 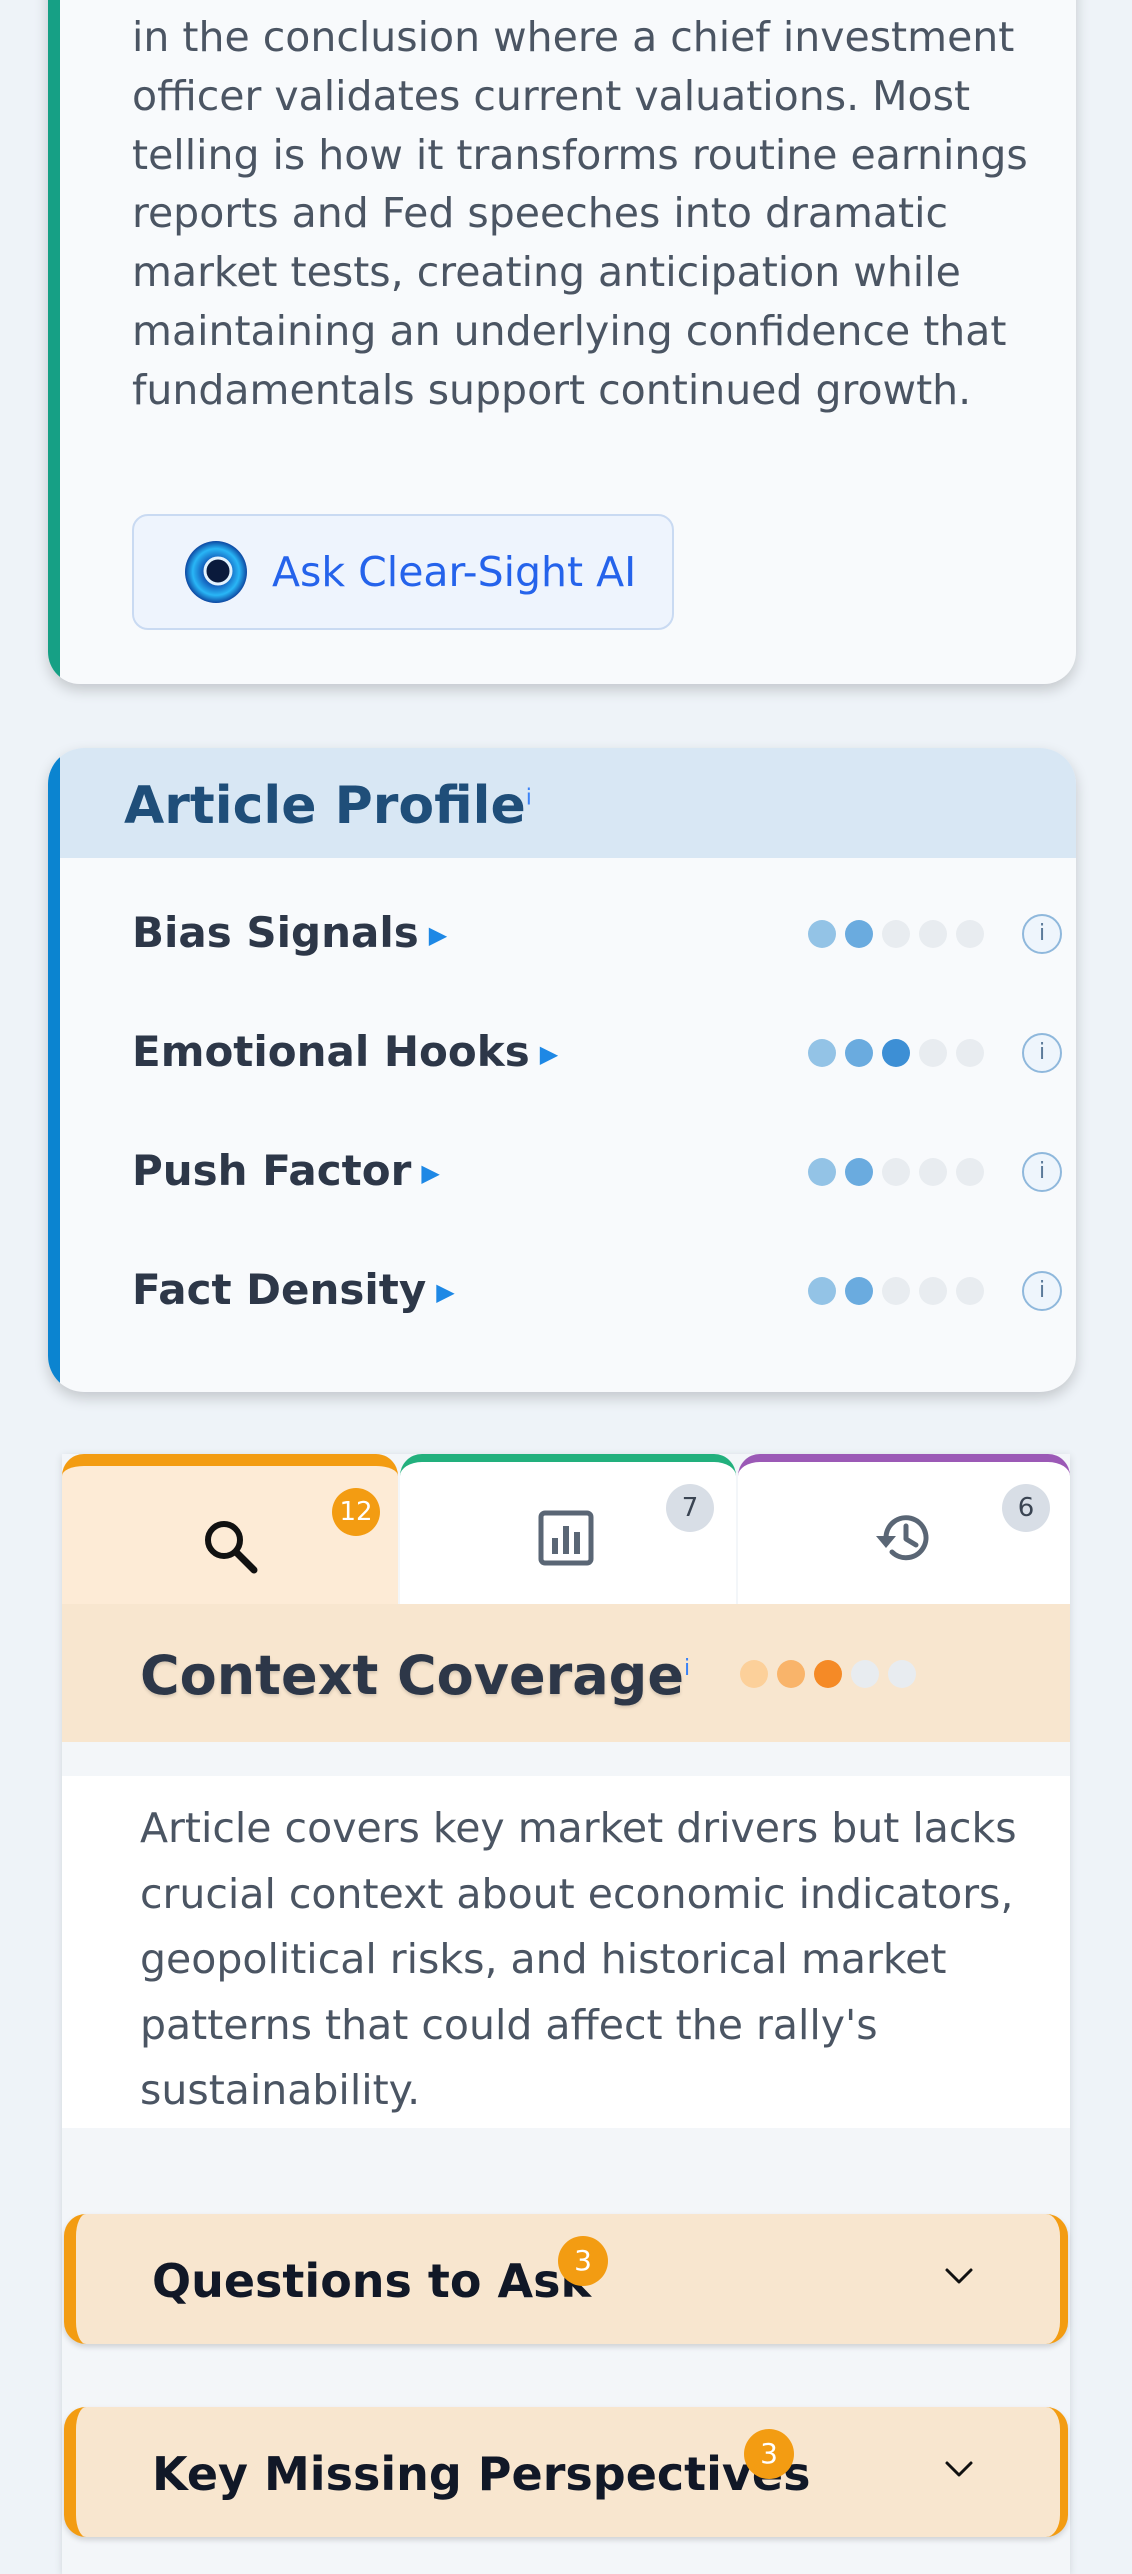 I want to click on key-missing-perspectives-accordion: Key Missing Perspectives 3, so click(x=566, y=2472).